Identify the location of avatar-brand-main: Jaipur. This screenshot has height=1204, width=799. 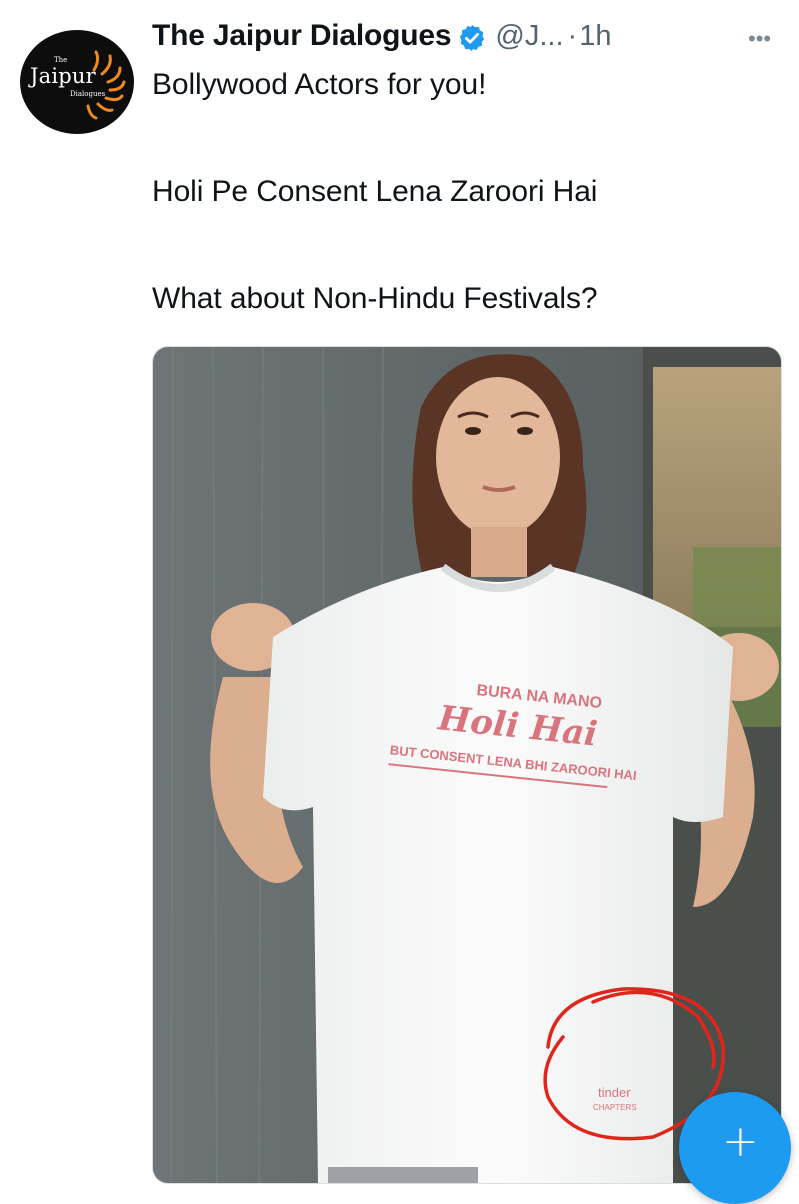
(63, 76).